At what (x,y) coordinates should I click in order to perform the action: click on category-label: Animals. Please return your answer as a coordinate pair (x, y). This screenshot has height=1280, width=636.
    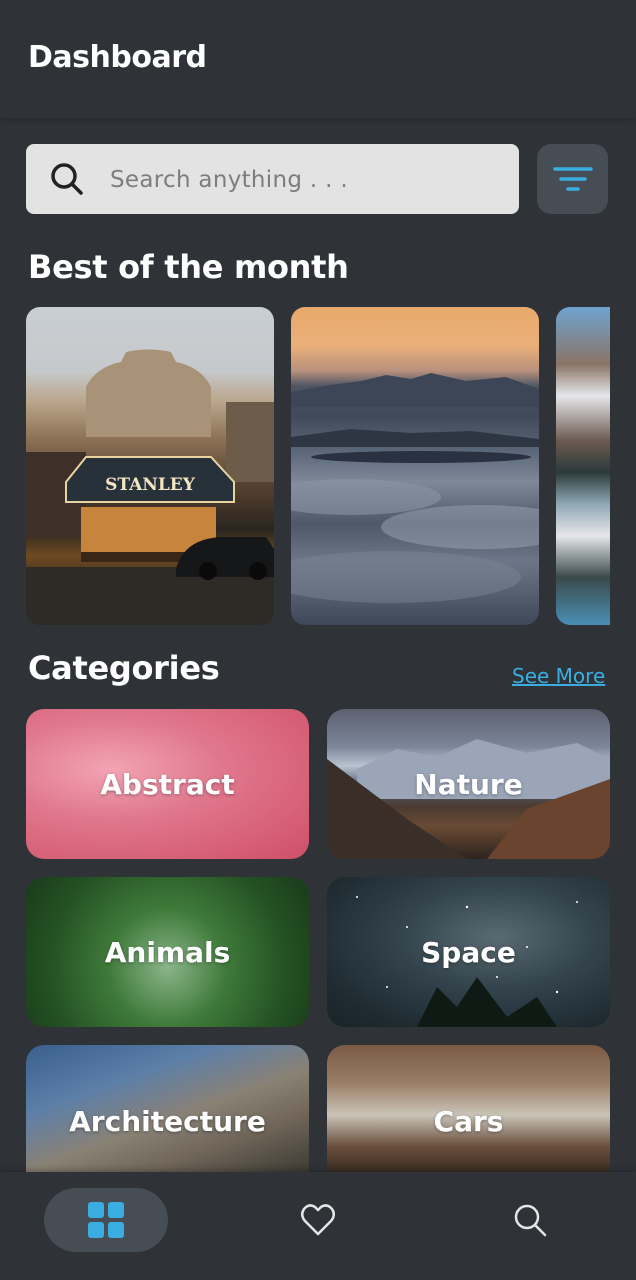
    Looking at the image, I should click on (167, 952).